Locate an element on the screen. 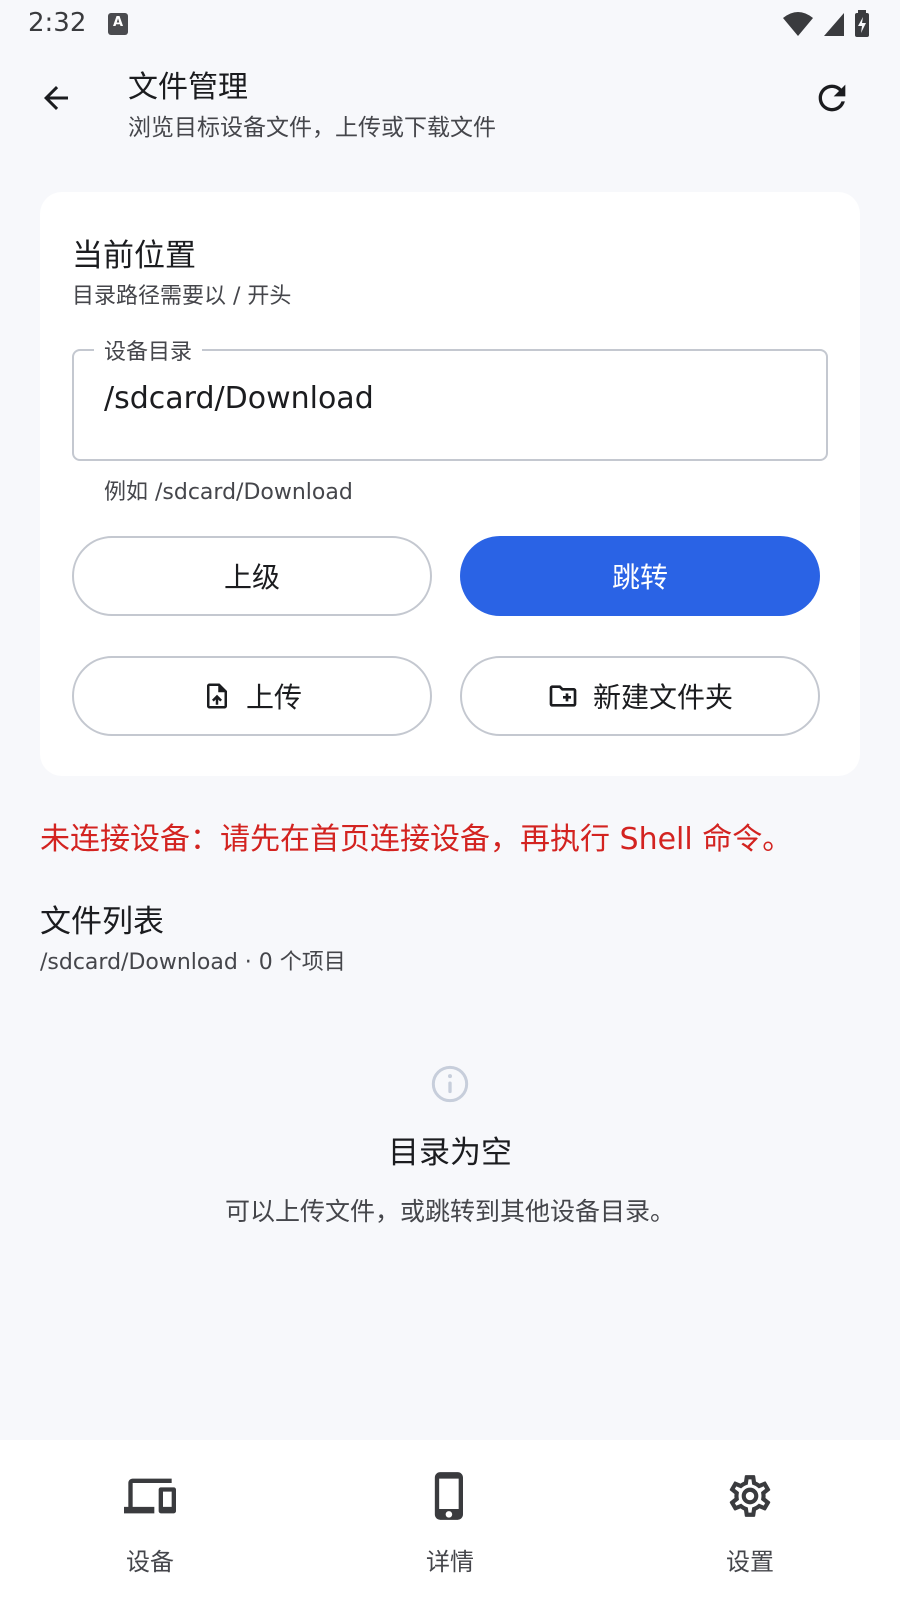 This screenshot has height=1600, width=900. phone-icon is located at coordinates (448, 1496).